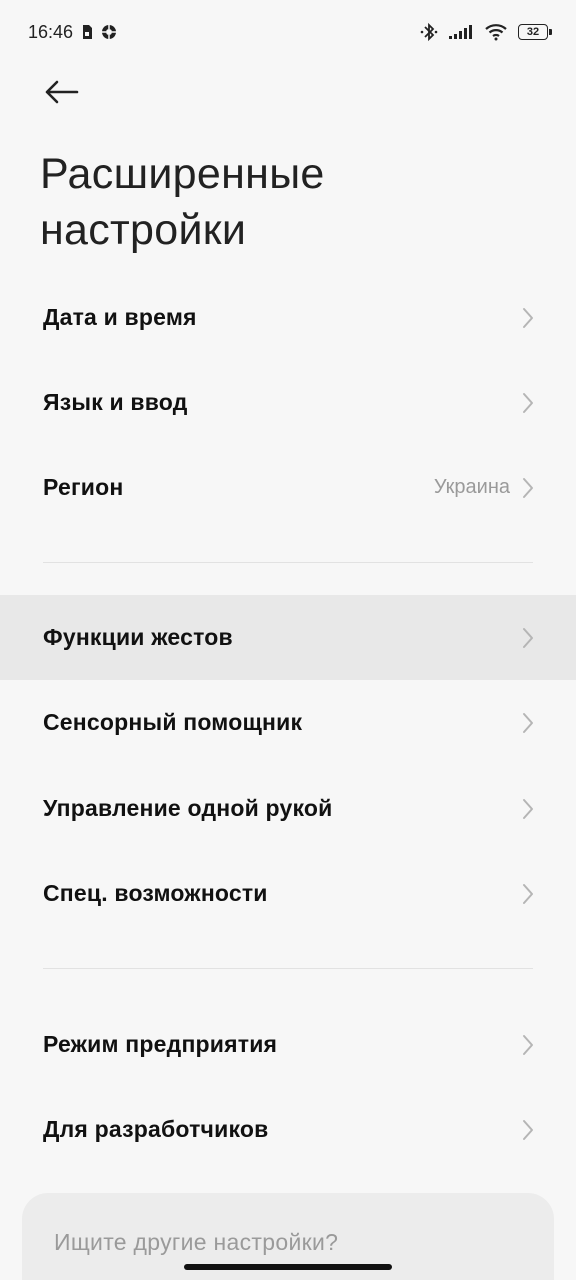  Describe the element at coordinates (120, 317) in the screenshot. I see `menu-item-label: Дата и время` at that location.